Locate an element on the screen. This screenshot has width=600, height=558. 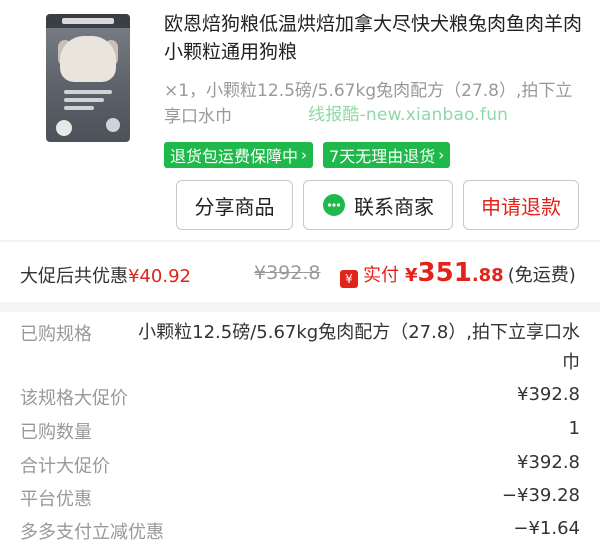
product-thumbnail is located at coordinates (88, 78).